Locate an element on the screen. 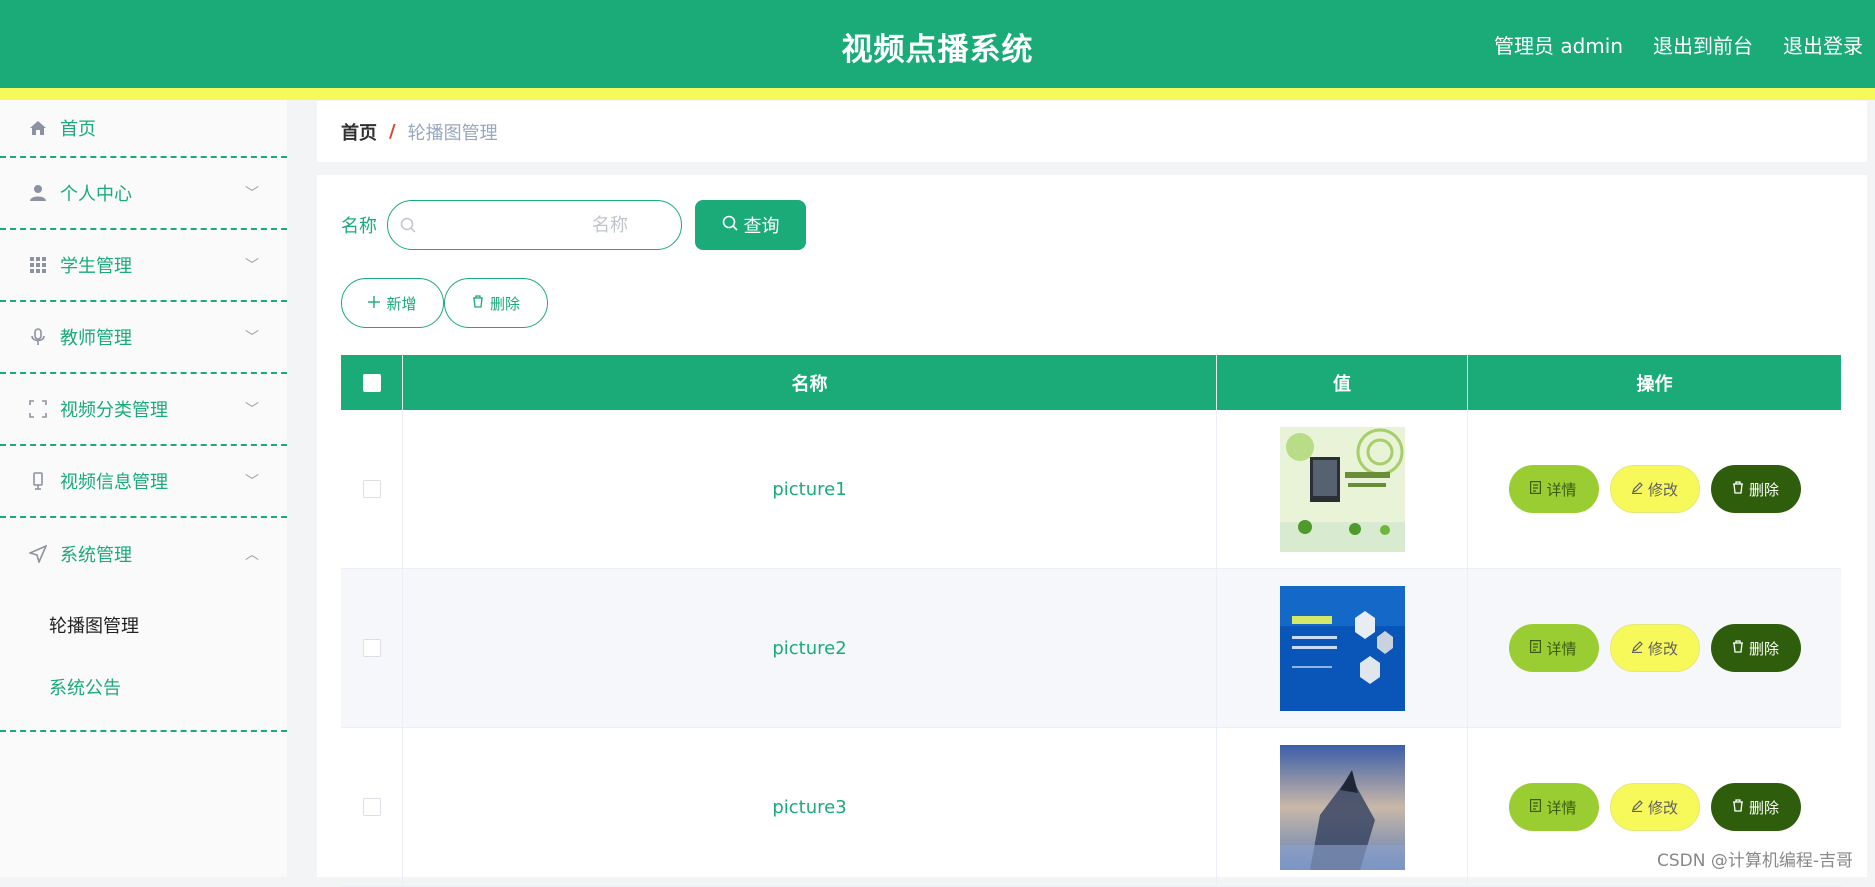 The width and height of the screenshot is (1875, 887). search-input is located at coordinates (544, 225).